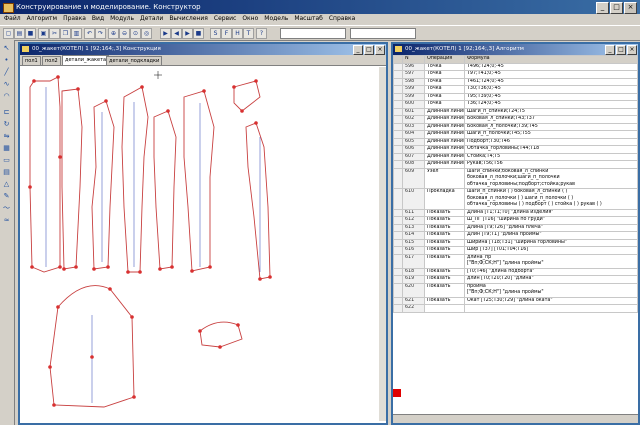  Describe the element at coordinates (113, 33) in the screenshot. I see `zoom-in-icon: ⊕` at that location.